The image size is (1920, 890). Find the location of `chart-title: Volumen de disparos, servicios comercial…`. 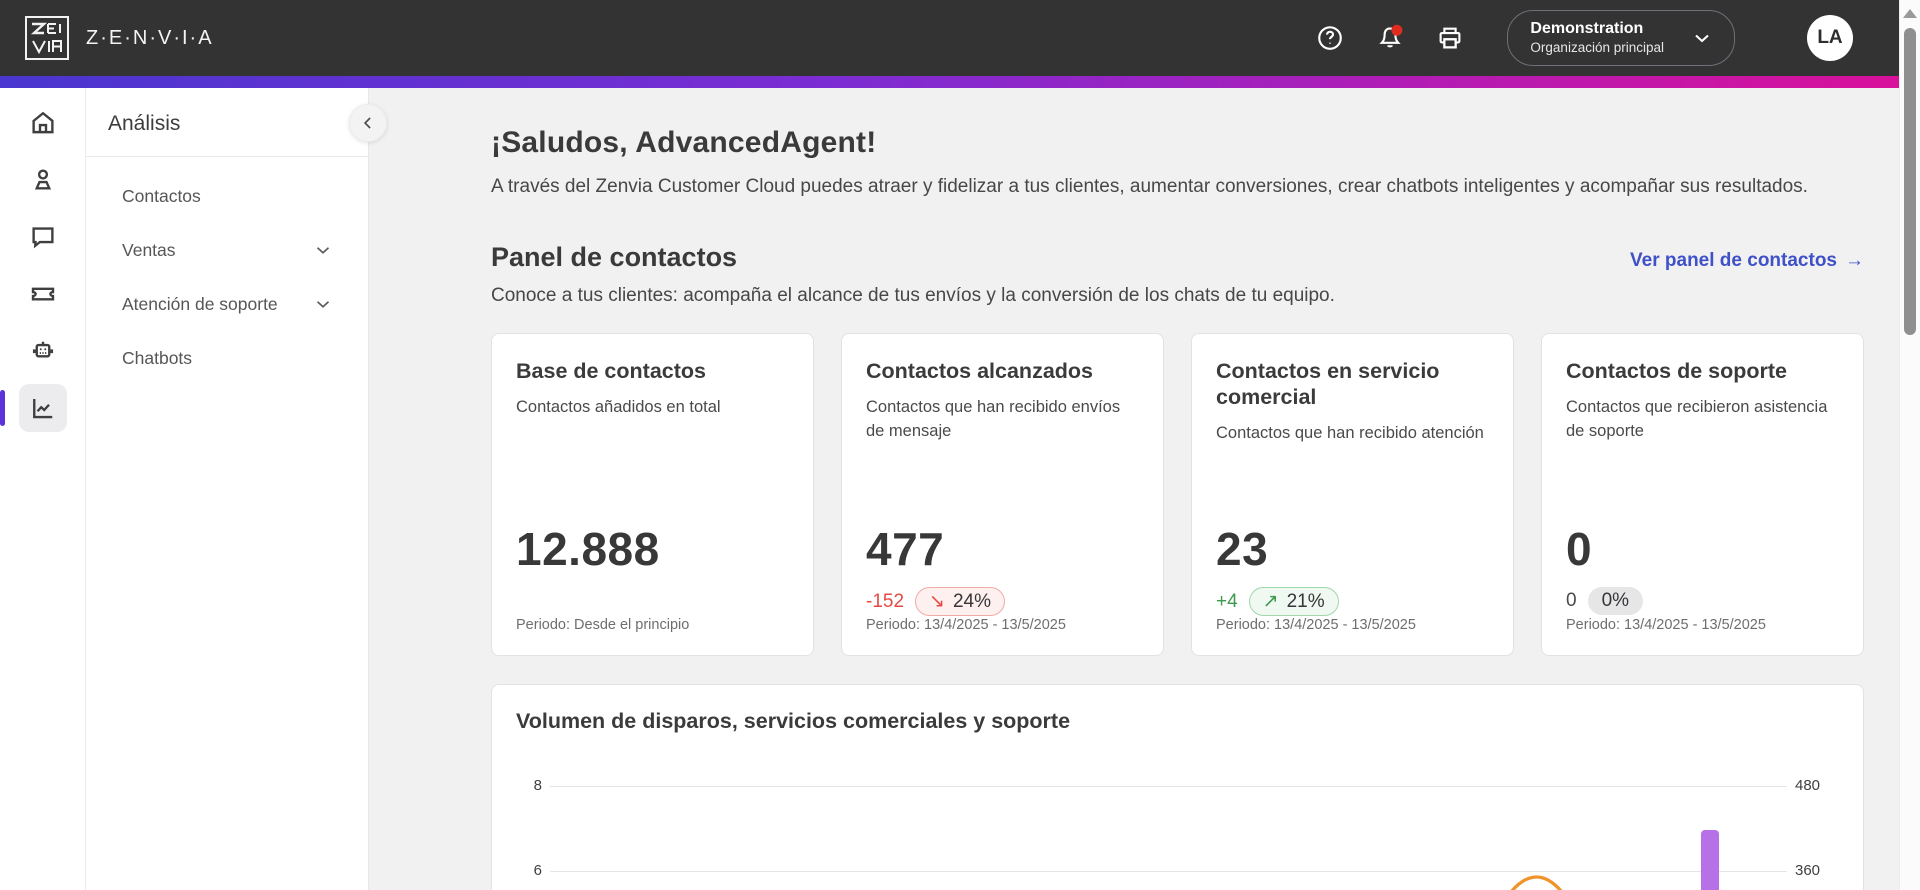

chart-title: Volumen de disparos, servicios comercial… is located at coordinates (793, 721).